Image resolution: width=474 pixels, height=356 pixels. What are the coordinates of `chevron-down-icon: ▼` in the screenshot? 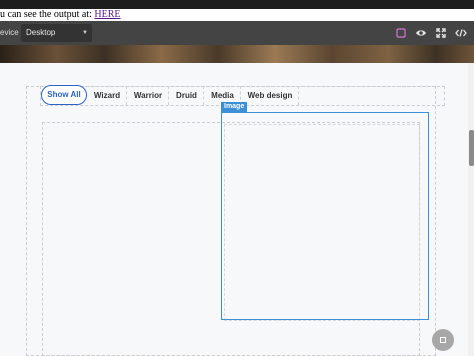 It's located at (85, 33).